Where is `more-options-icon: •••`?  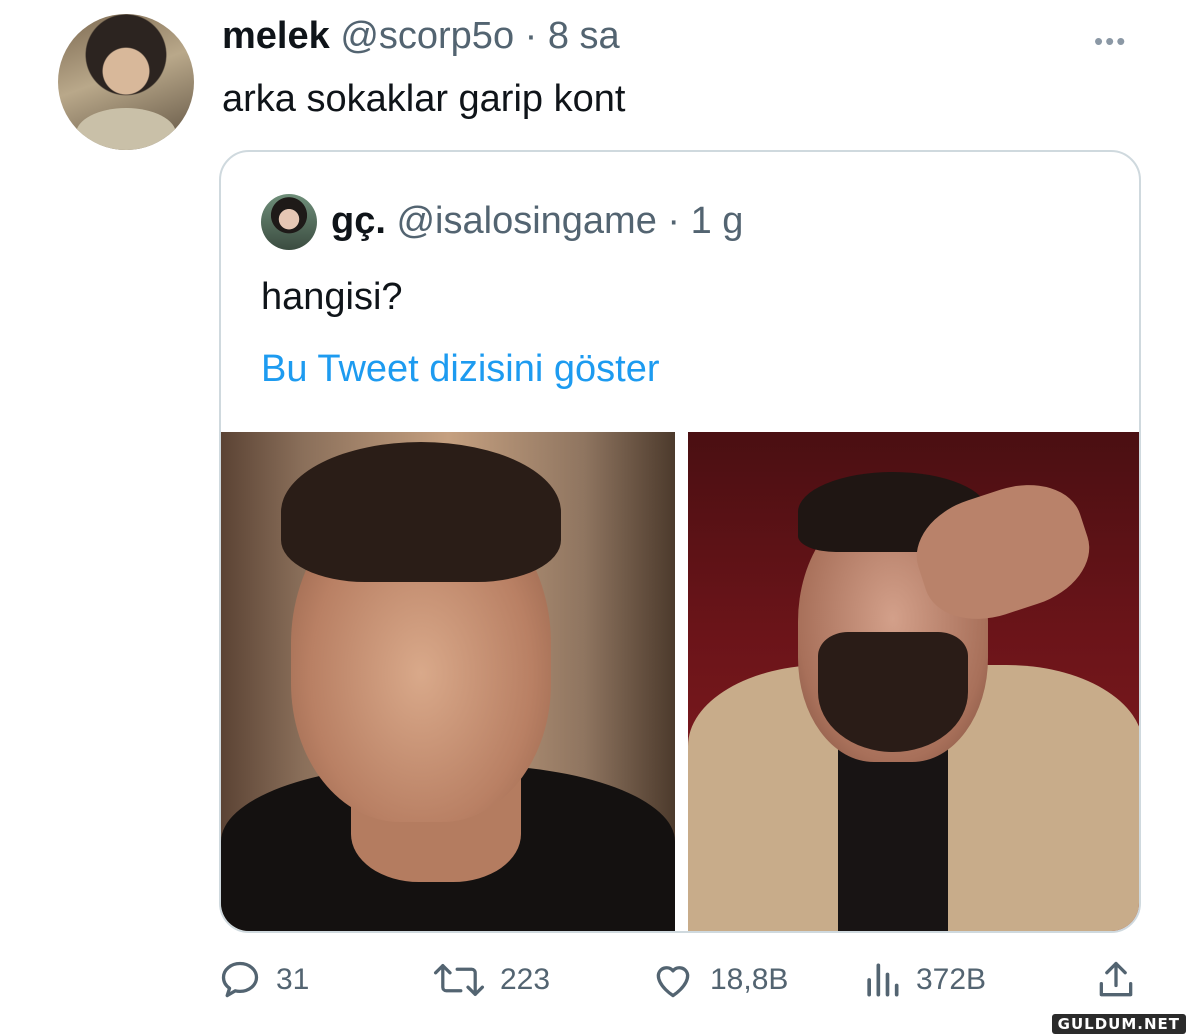
more-options-icon: ••• is located at coordinates (1110, 41).